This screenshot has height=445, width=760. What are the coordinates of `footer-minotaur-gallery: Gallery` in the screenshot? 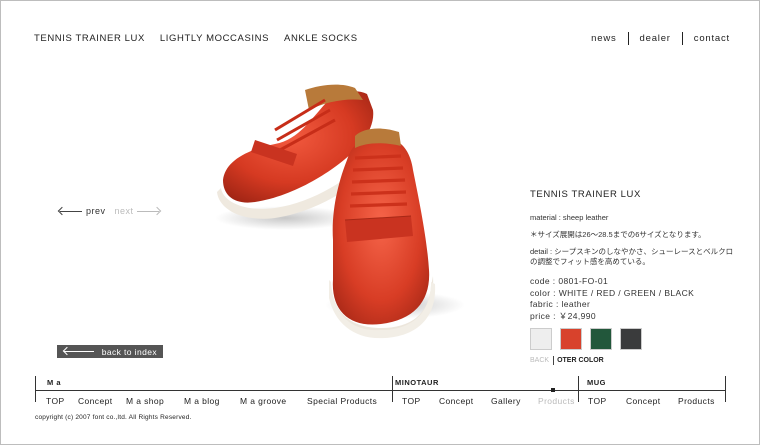 It's located at (506, 401).